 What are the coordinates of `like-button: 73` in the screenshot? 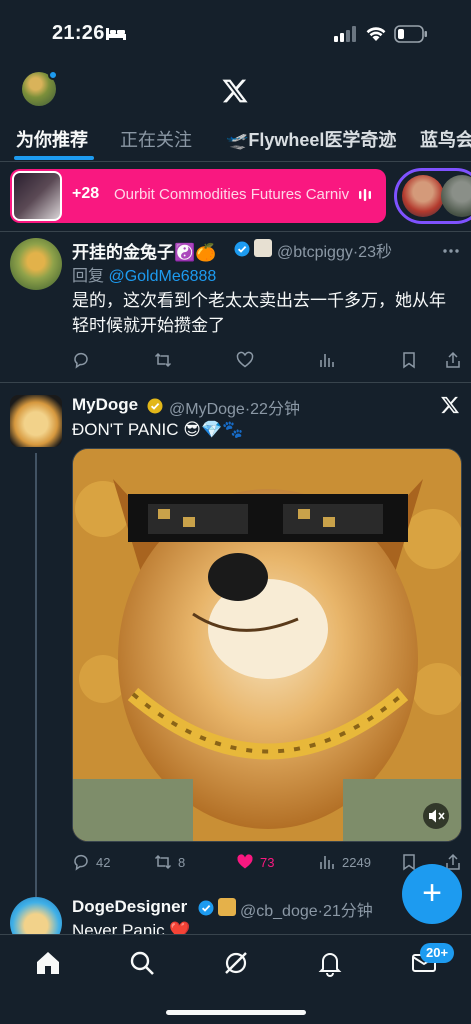 It's located at (255, 862).